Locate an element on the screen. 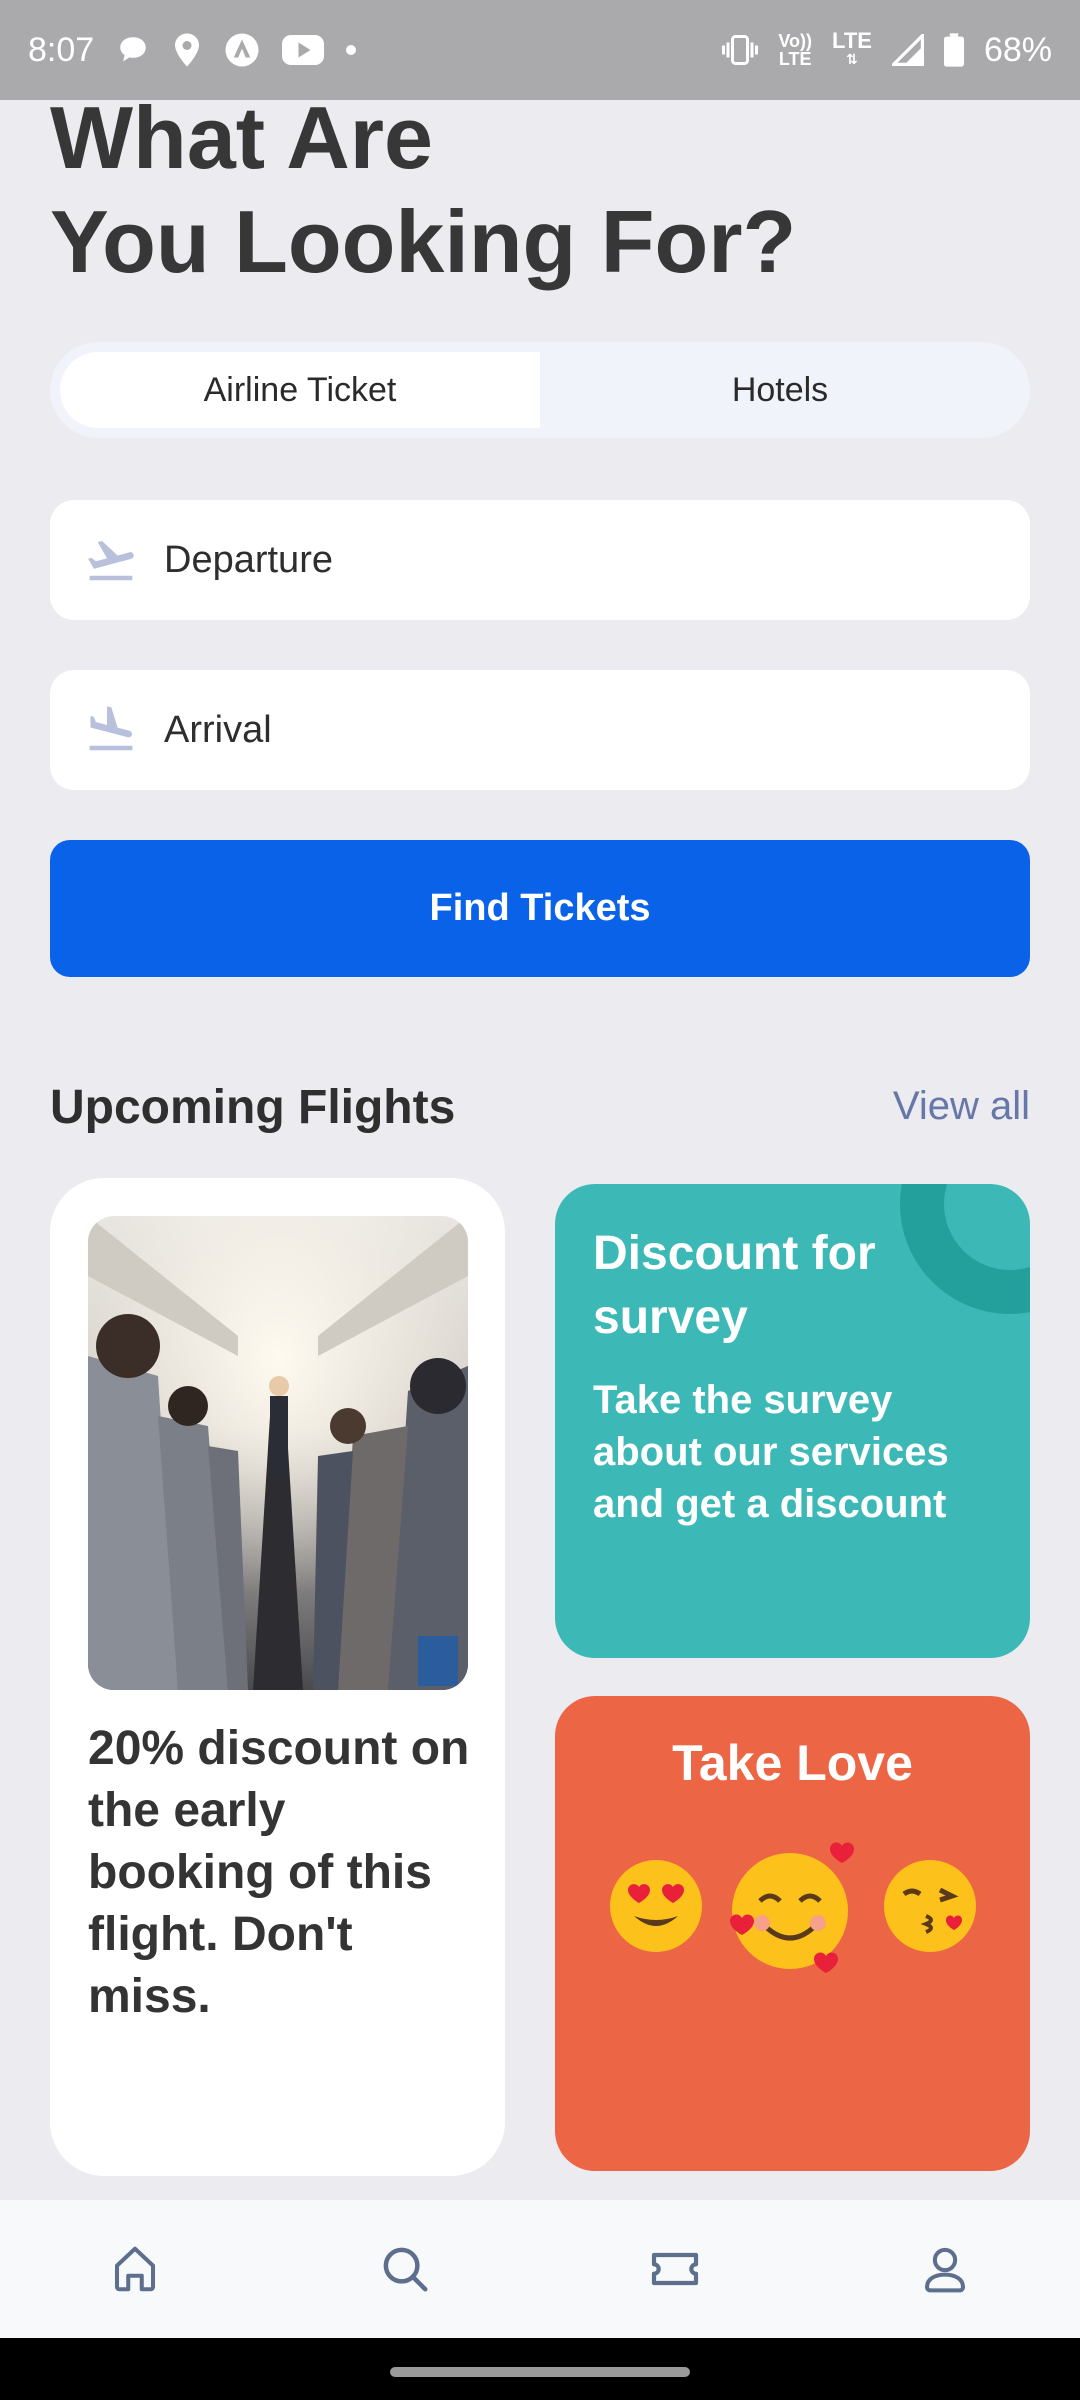 The image size is (1080, 2400). nav-profile is located at coordinates (945, 2269).